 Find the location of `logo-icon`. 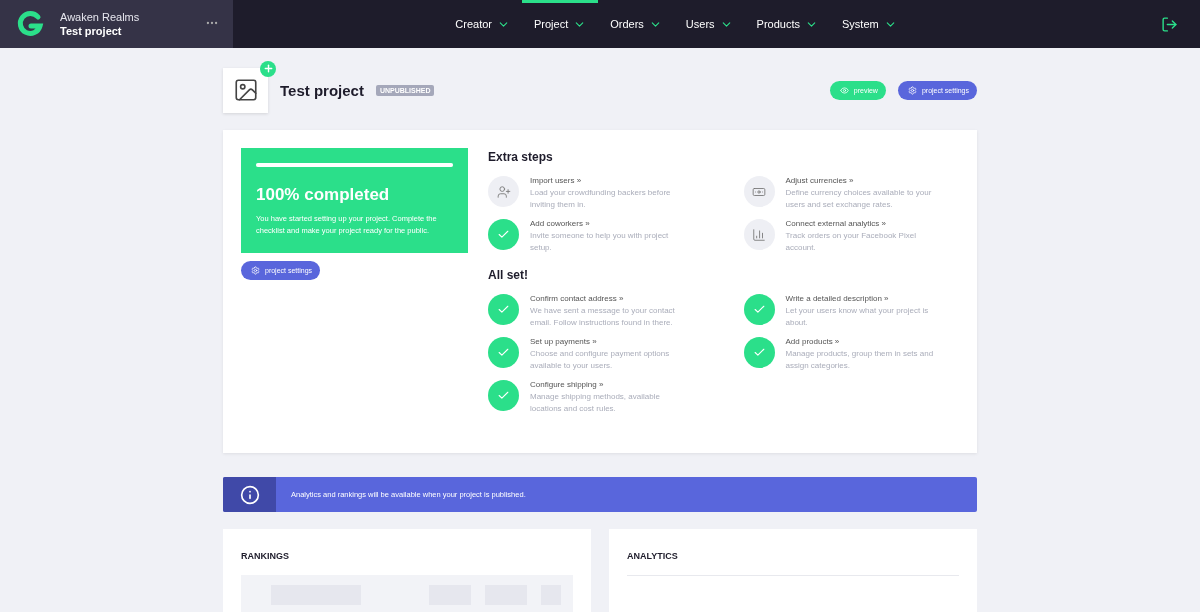

logo-icon is located at coordinates (30, 24).